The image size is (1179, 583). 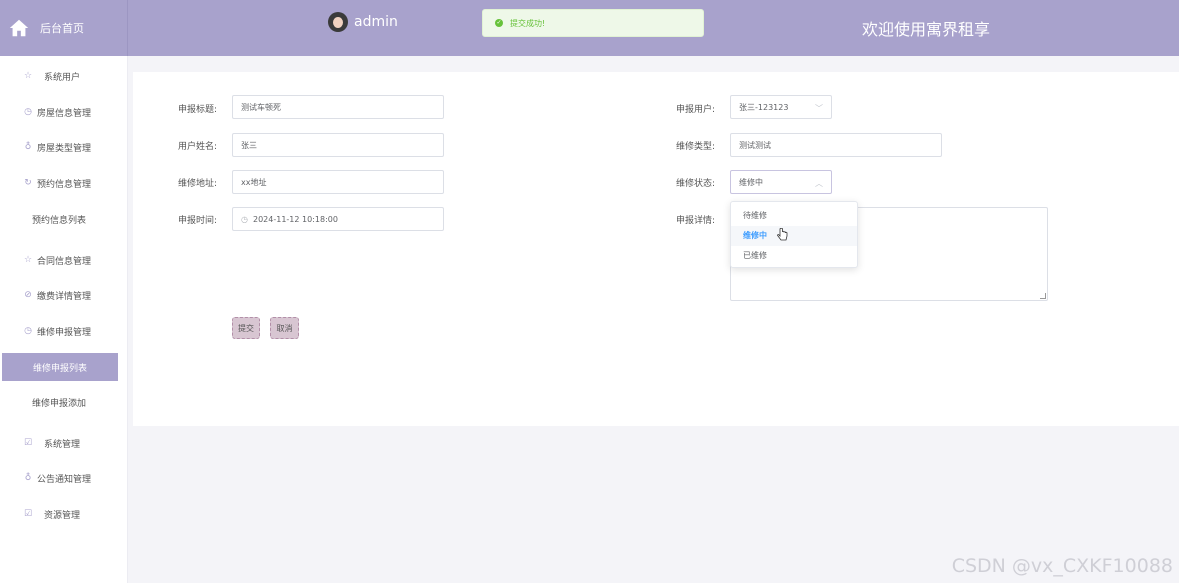 What do you see at coordinates (755, 145) in the screenshot?
I see `type-value: 测试测试` at bounding box center [755, 145].